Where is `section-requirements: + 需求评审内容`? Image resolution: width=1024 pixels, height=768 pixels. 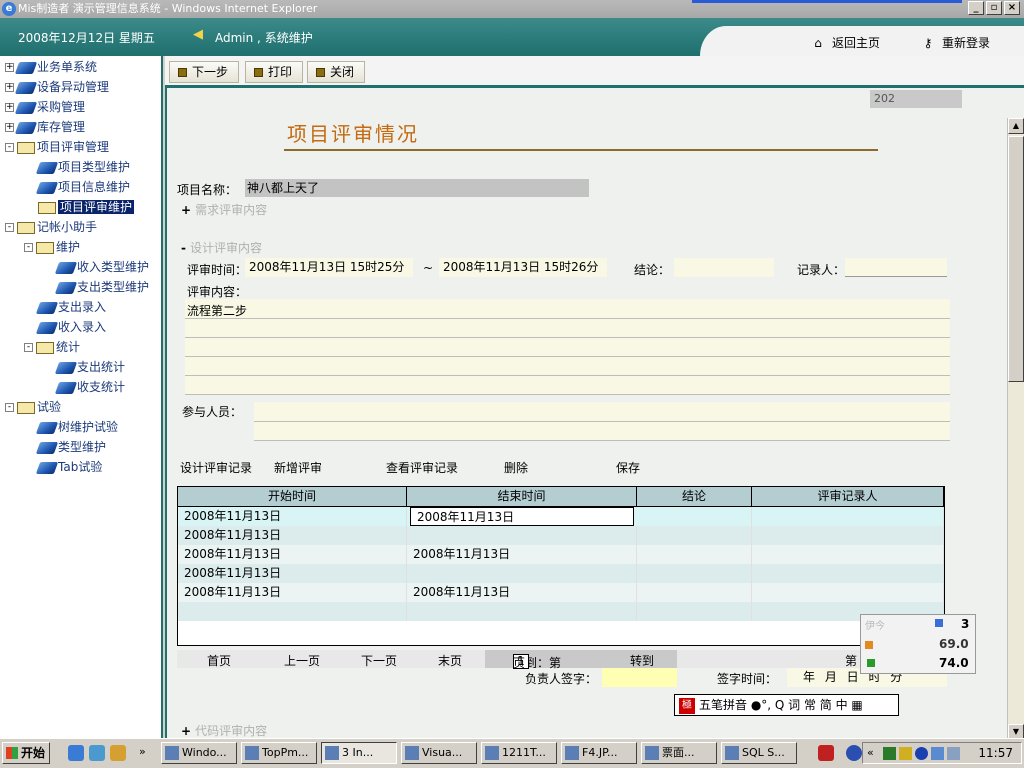 section-requirements: + 需求评审内容 is located at coordinates (224, 209).